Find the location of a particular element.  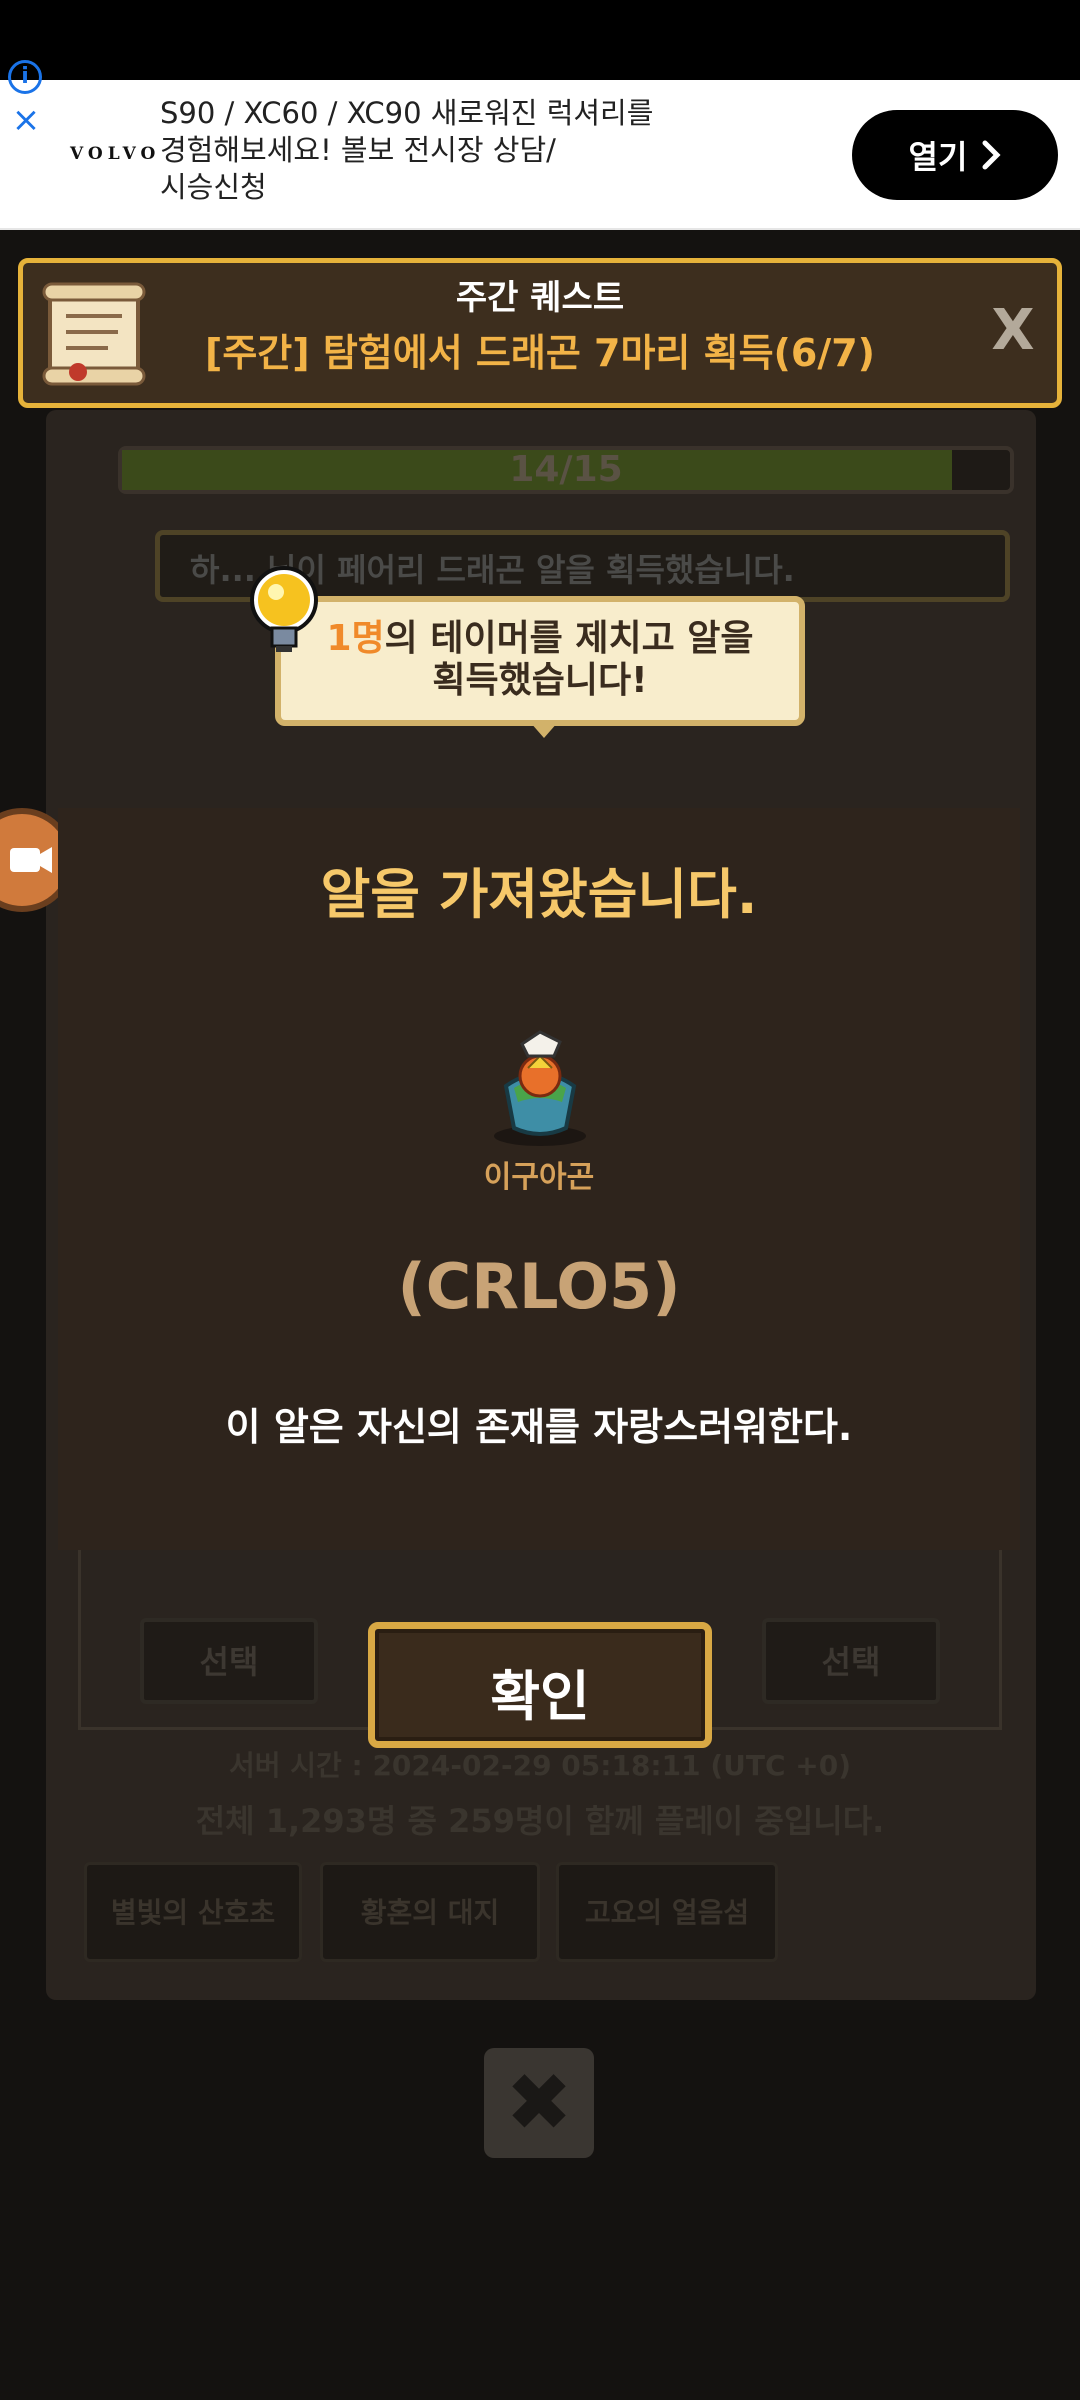

background-server-time: 서버 시간 : 2024-02-29 05:18:11 (UTC +0) is located at coordinates (540, 1765).